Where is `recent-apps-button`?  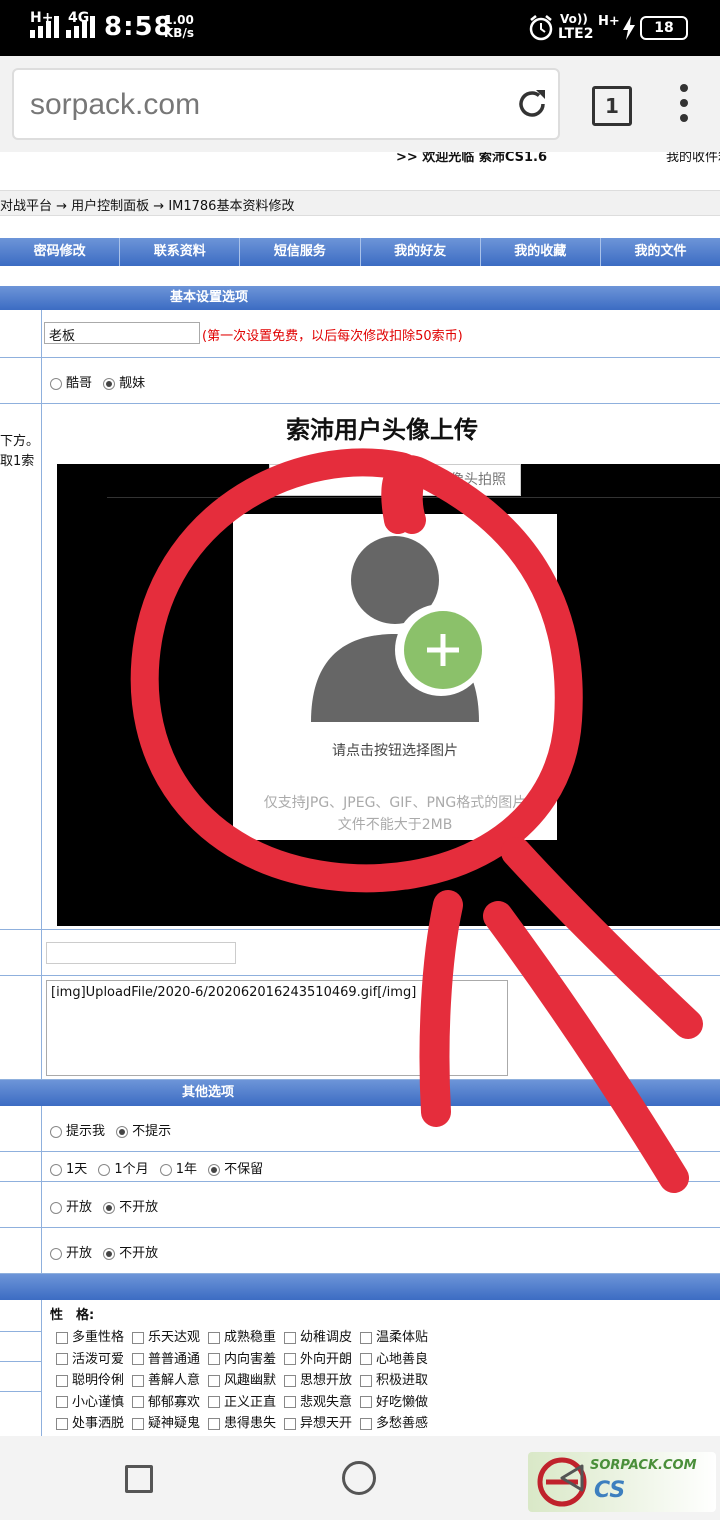 recent-apps-button is located at coordinates (139, 1479).